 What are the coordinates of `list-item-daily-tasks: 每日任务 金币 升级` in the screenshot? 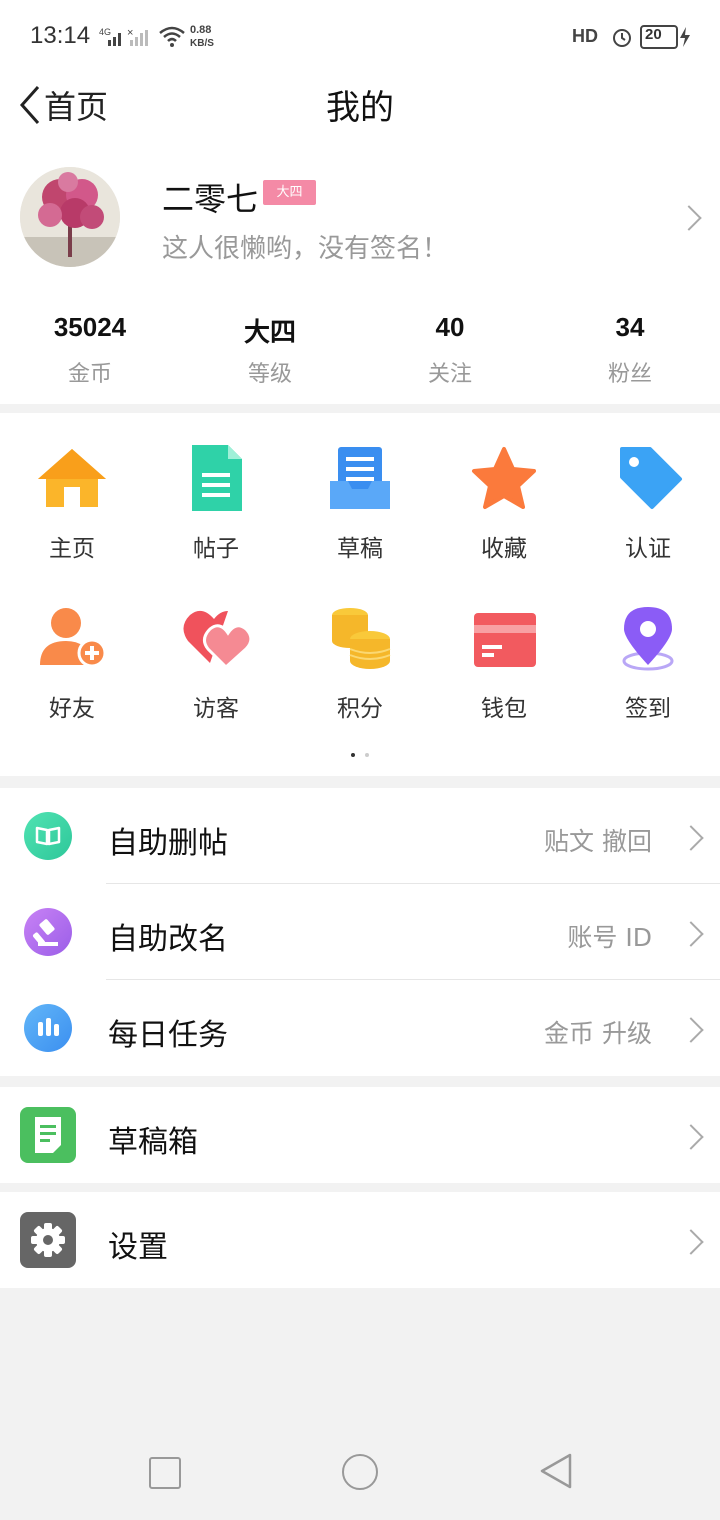 It's located at (360, 1028).